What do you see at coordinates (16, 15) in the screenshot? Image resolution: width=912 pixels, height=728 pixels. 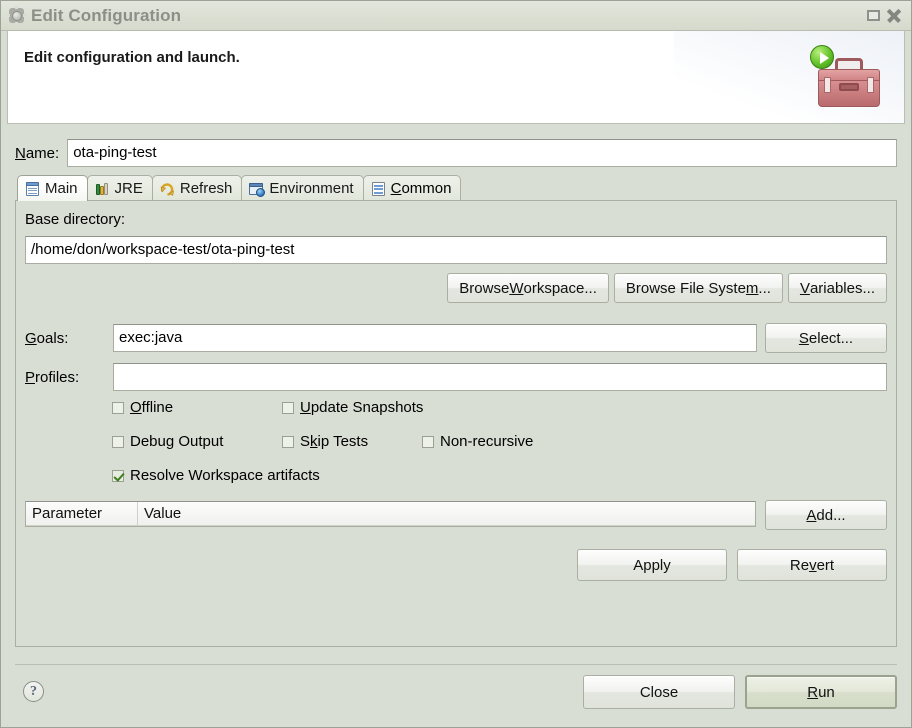 I see `gear-icon` at bounding box center [16, 15].